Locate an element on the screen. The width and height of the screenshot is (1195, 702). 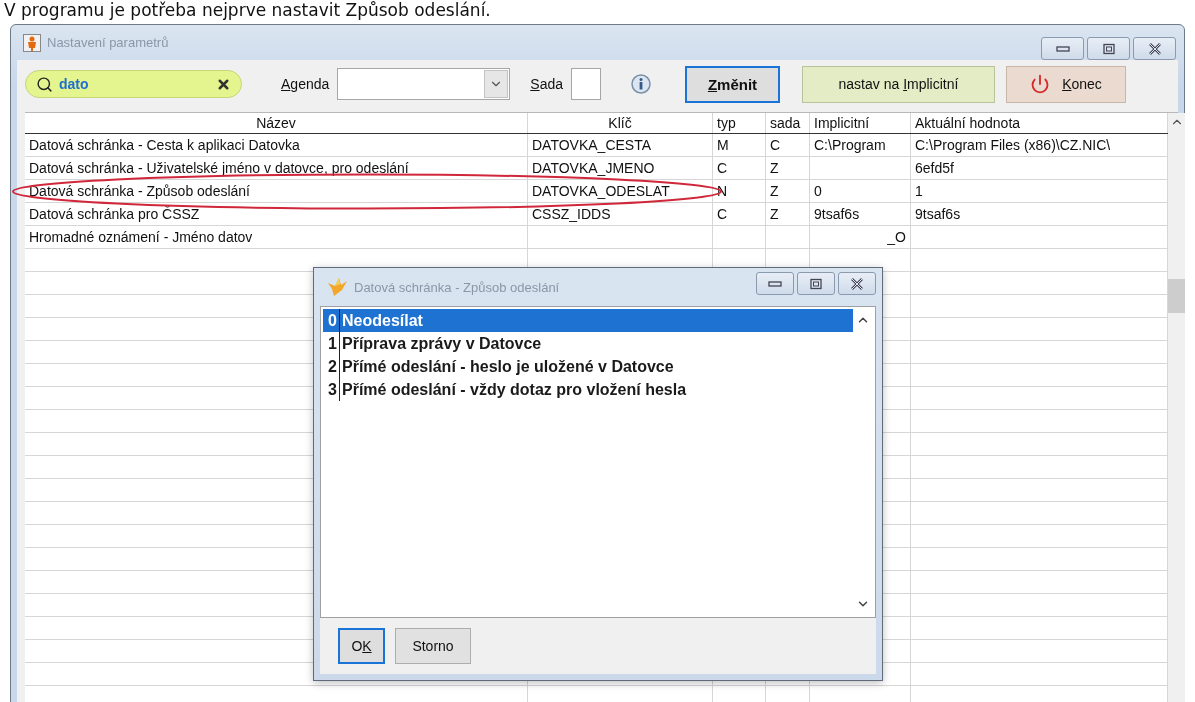
sada-field is located at coordinates (586, 84).